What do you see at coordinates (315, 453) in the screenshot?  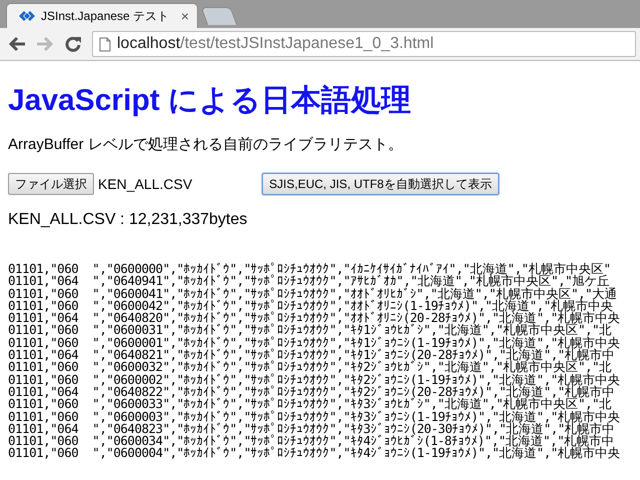 I see `csv-line: 01101,"060 ","0600004","ﾎｯｶｲﾄﾞｳ","ｻｯﾎﾟﾛｼﾁｭｳｵｳｸ","ｷﾀ4ｼﾞｮｳﾆｼ(1-19ﾁｮｳﾒ)","北海道","札幌市中央` at bounding box center [315, 453].